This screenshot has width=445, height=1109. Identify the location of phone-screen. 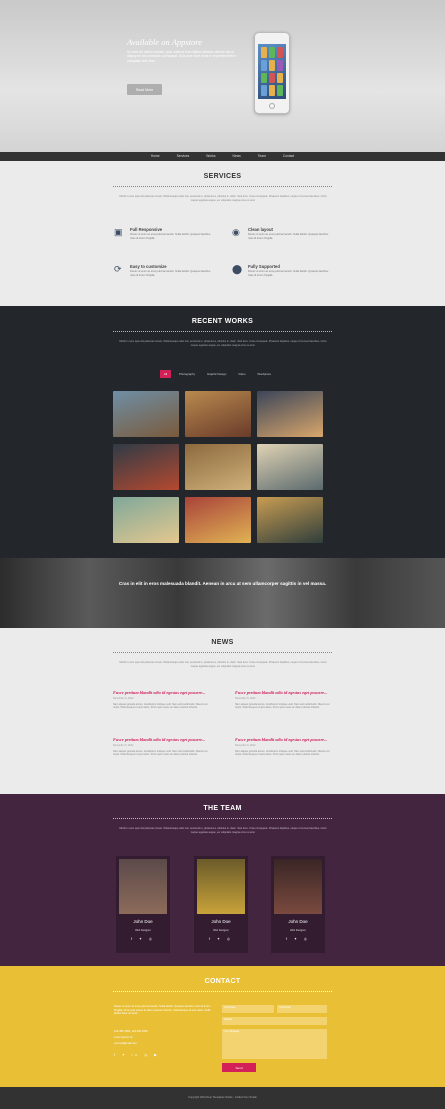
(272, 71).